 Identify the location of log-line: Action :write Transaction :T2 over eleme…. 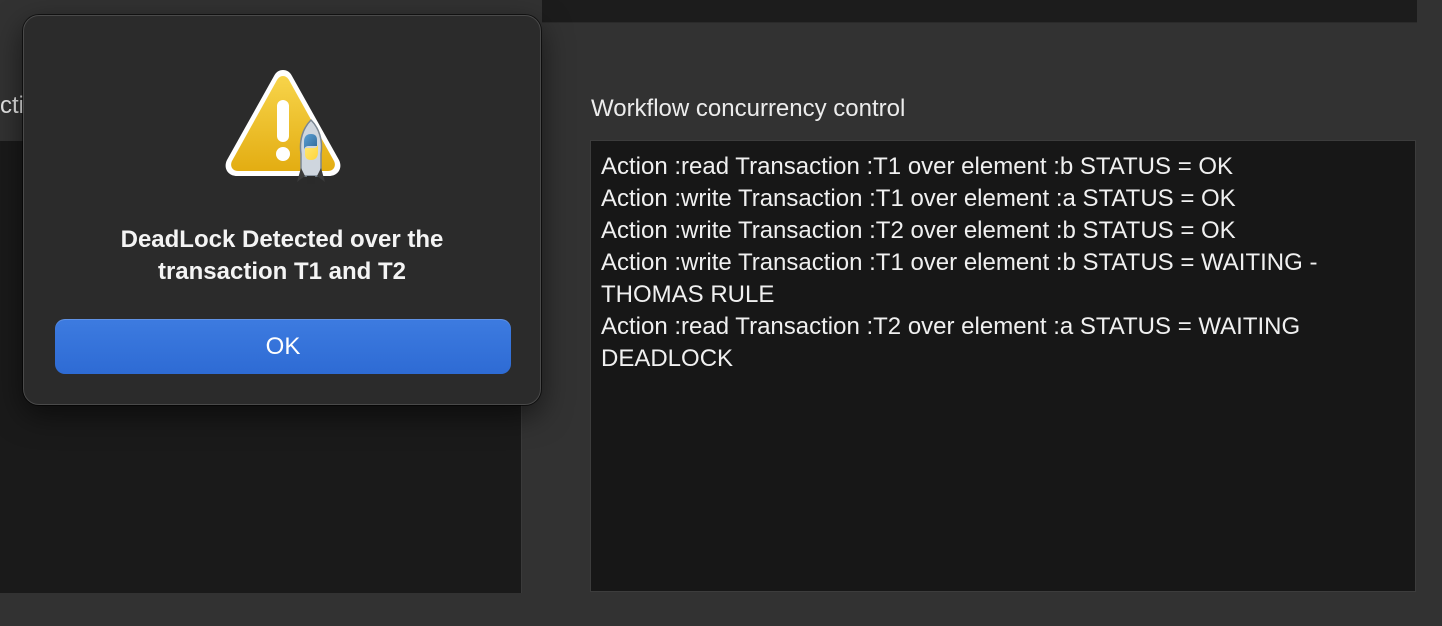
(918, 230).